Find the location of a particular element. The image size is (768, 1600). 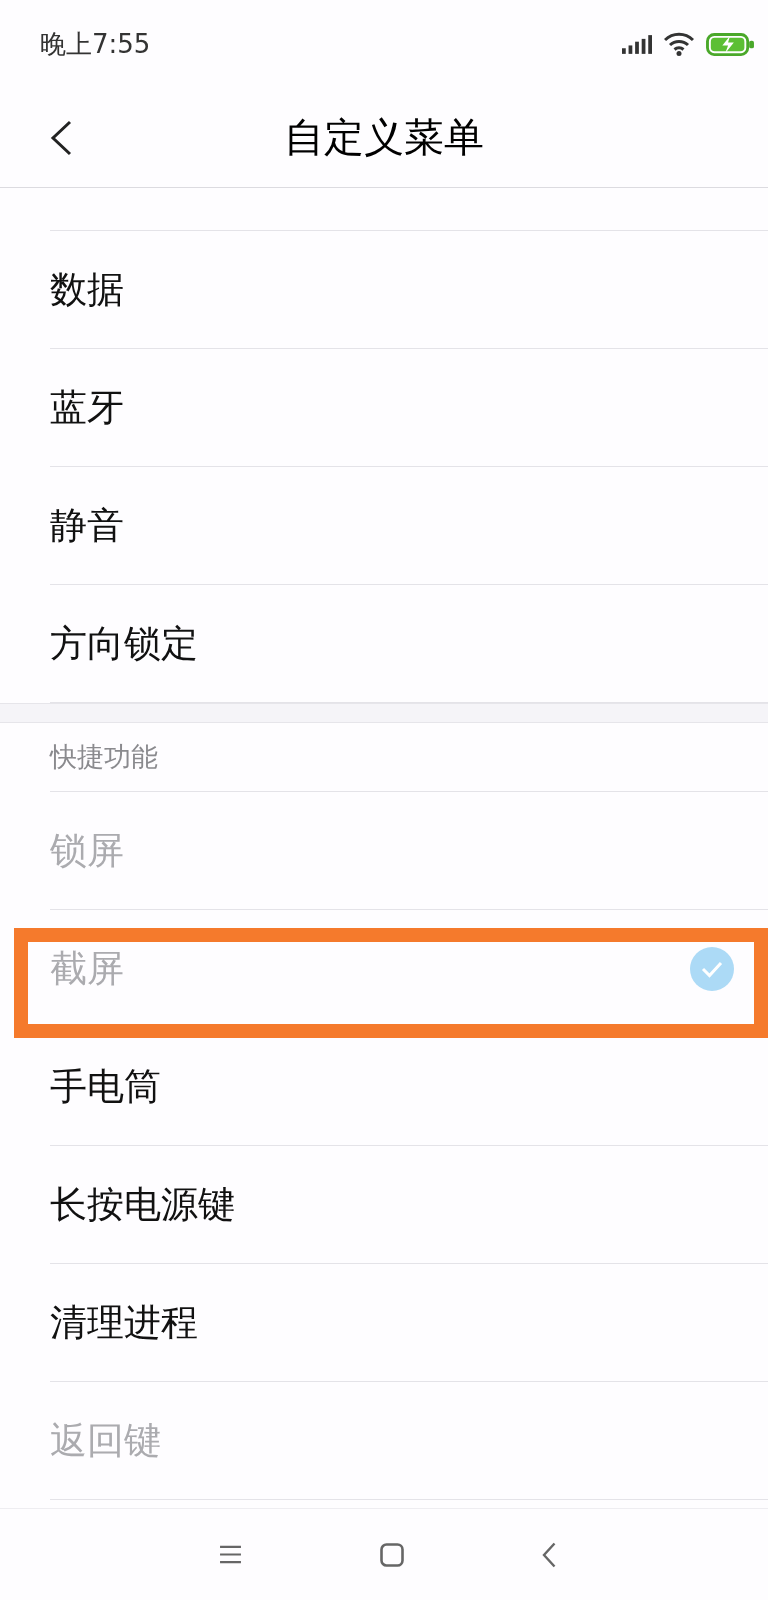

menu-item: 静音 is located at coordinates (409, 526).